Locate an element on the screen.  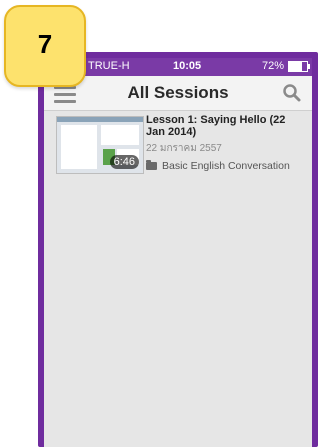
step-number-badge: 7 is located at coordinates (45, 46).